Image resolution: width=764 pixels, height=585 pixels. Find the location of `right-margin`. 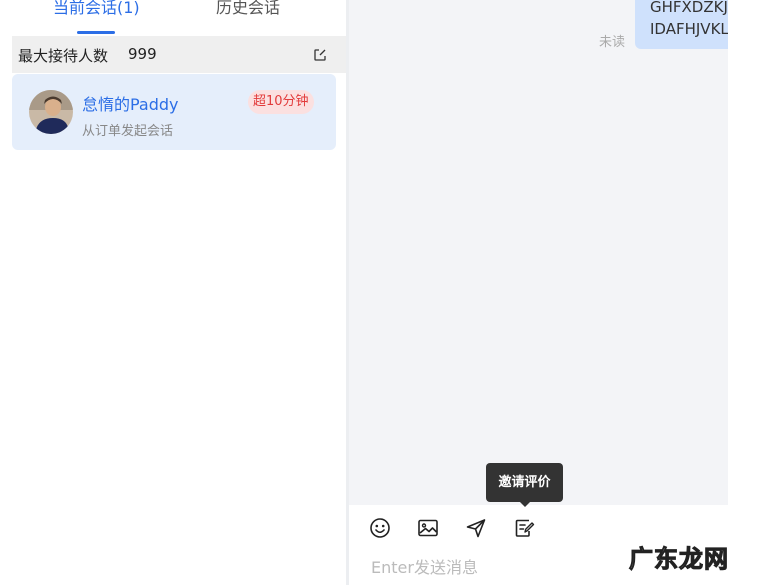

right-margin is located at coordinates (746, 292).